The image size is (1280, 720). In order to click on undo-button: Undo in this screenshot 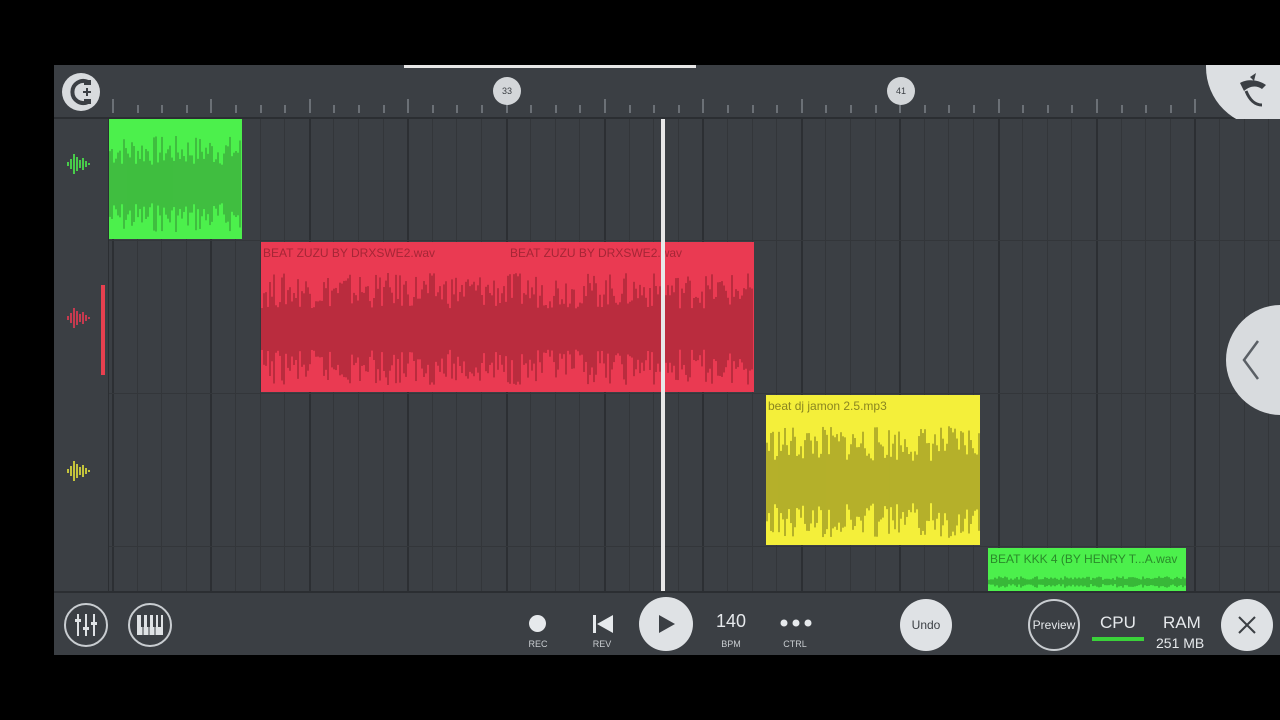, I will do `click(926, 625)`.